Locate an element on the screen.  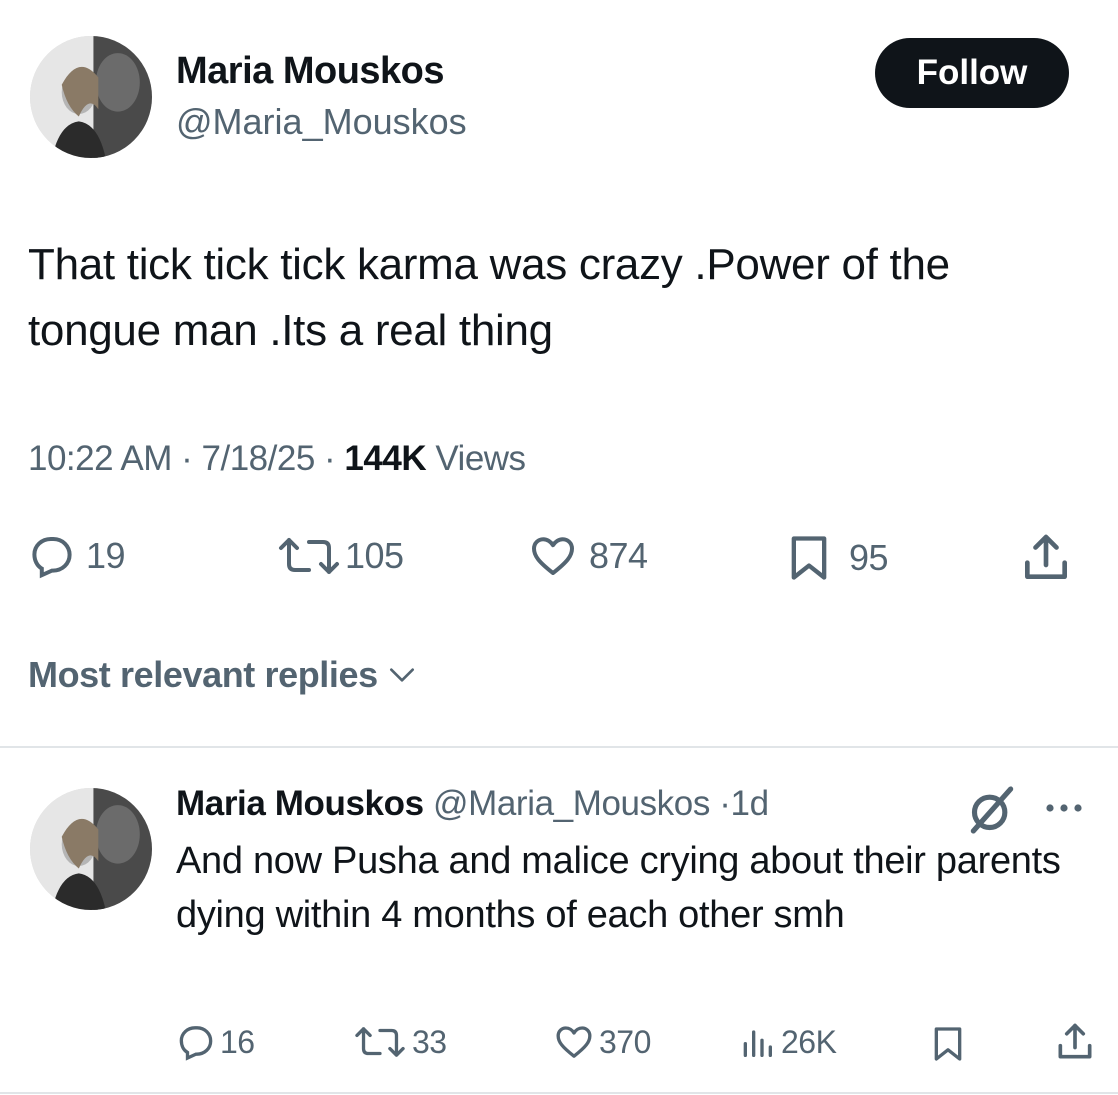
tweet-time: 10:22 AM is located at coordinates (100, 458).